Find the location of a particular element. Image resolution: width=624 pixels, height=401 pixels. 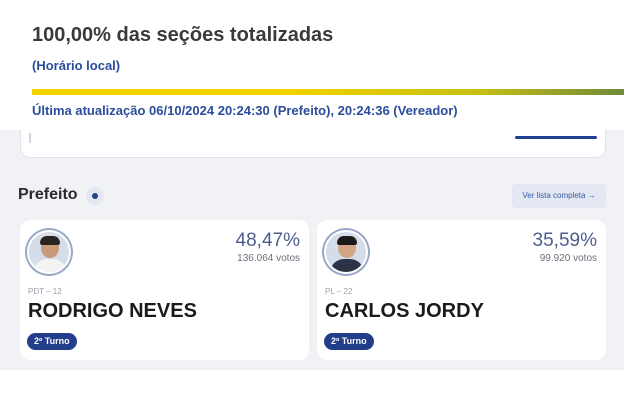

totalization-progress-bar is located at coordinates (328, 92).